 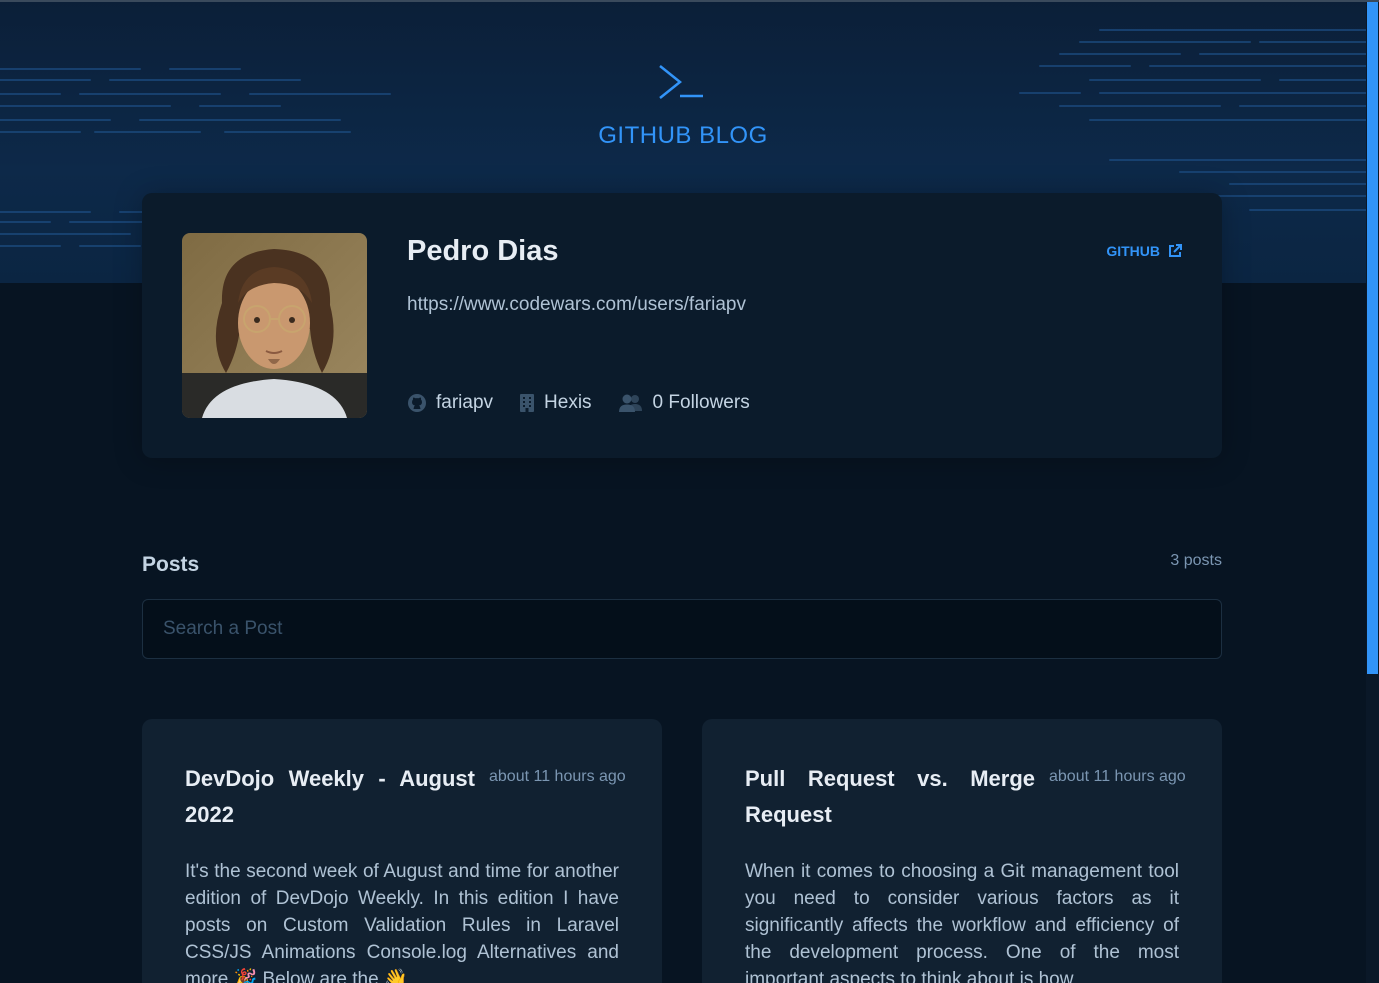 I want to click on followers: 0 Followers, so click(x=701, y=402).